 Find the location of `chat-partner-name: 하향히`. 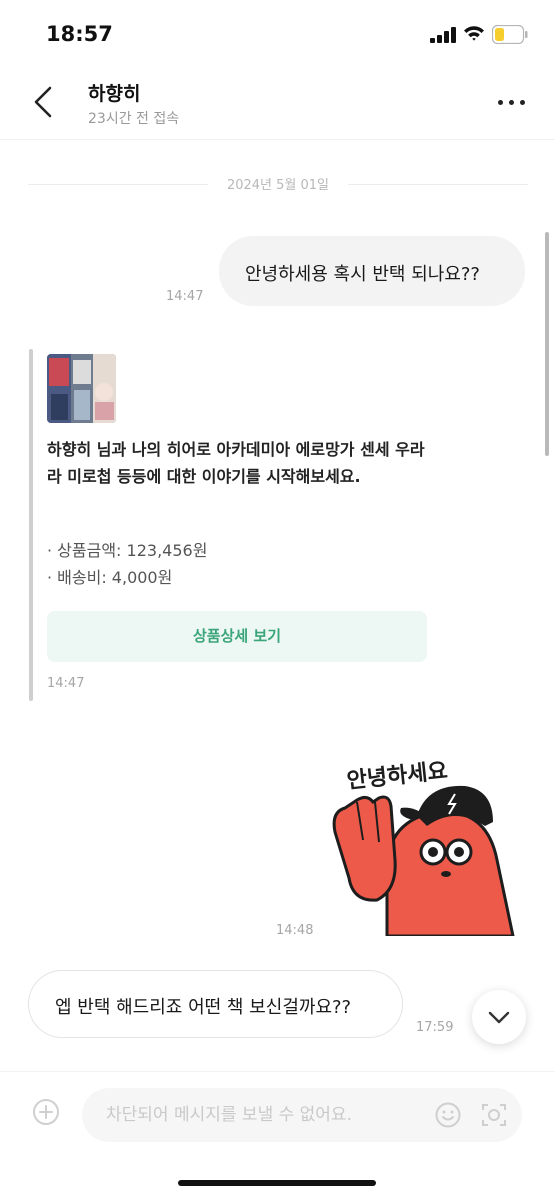

chat-partner-name: 하향히 is located at coordinates (114, 94).